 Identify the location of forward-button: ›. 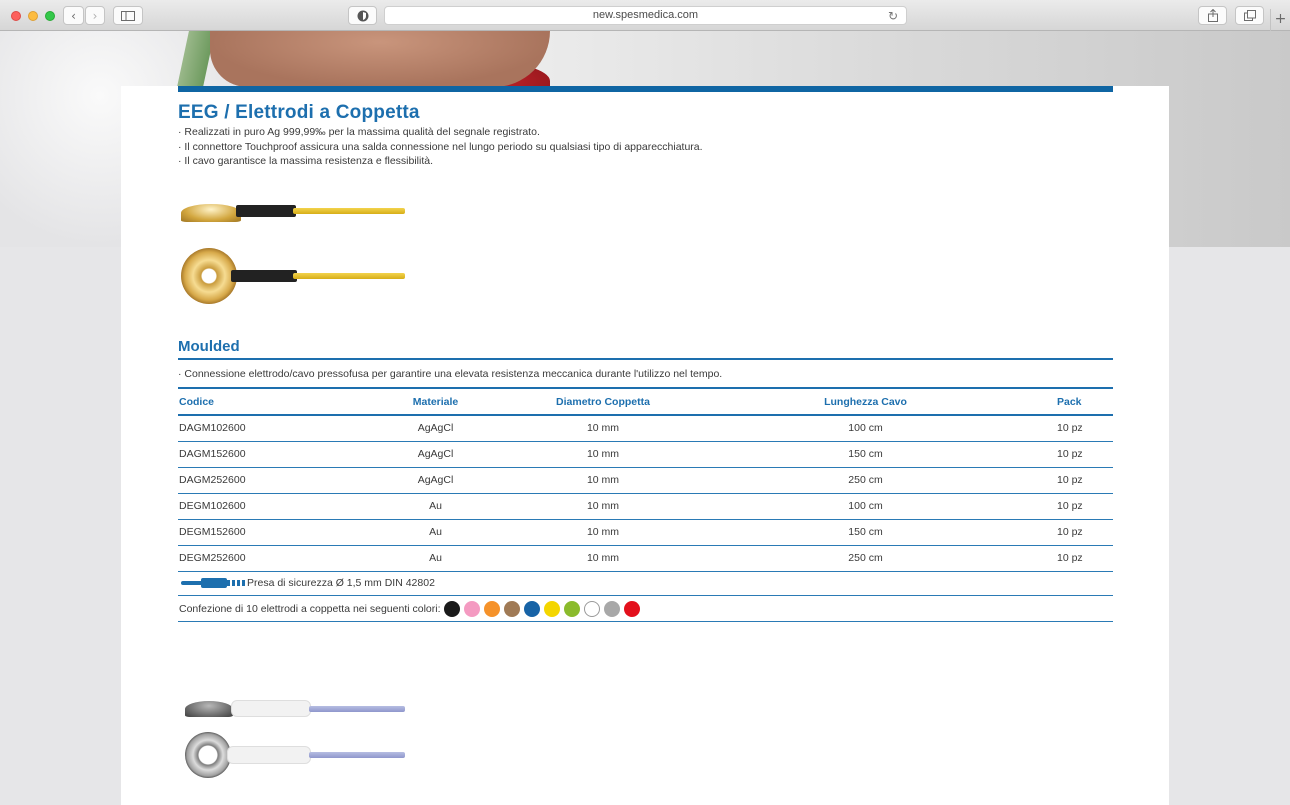
(95, 15).